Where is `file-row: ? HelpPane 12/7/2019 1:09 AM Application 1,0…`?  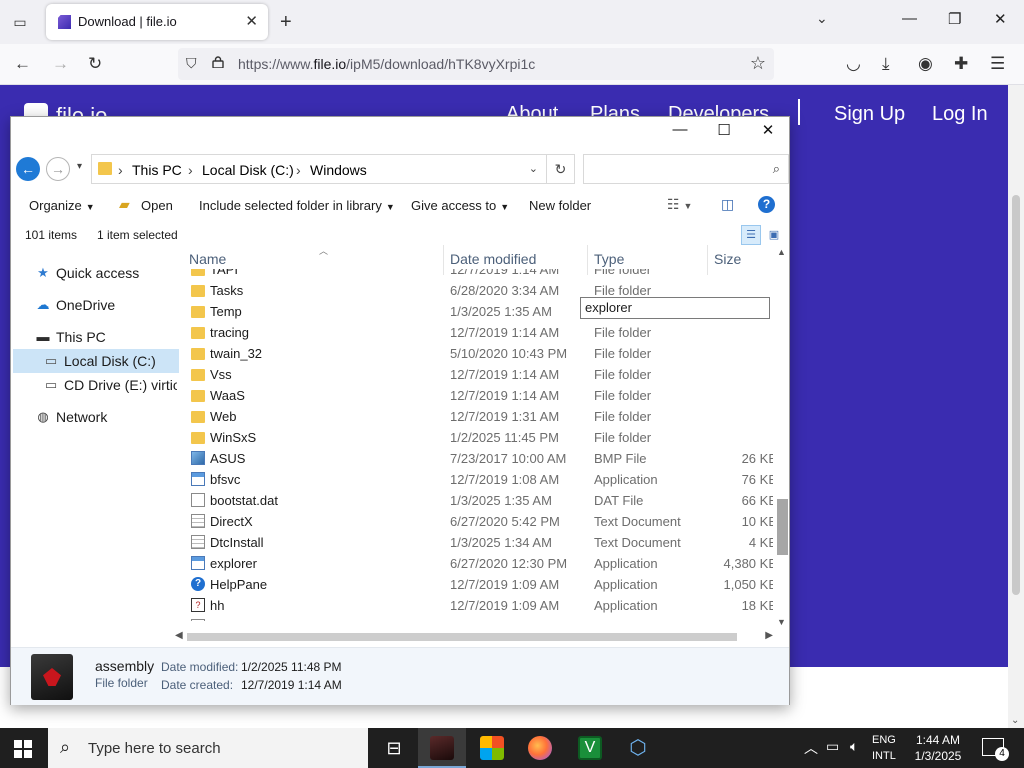 file-row: ? HelpPane 12/7/2019 1:09 AM Application 1,0… is located at coordinates (478, 585).